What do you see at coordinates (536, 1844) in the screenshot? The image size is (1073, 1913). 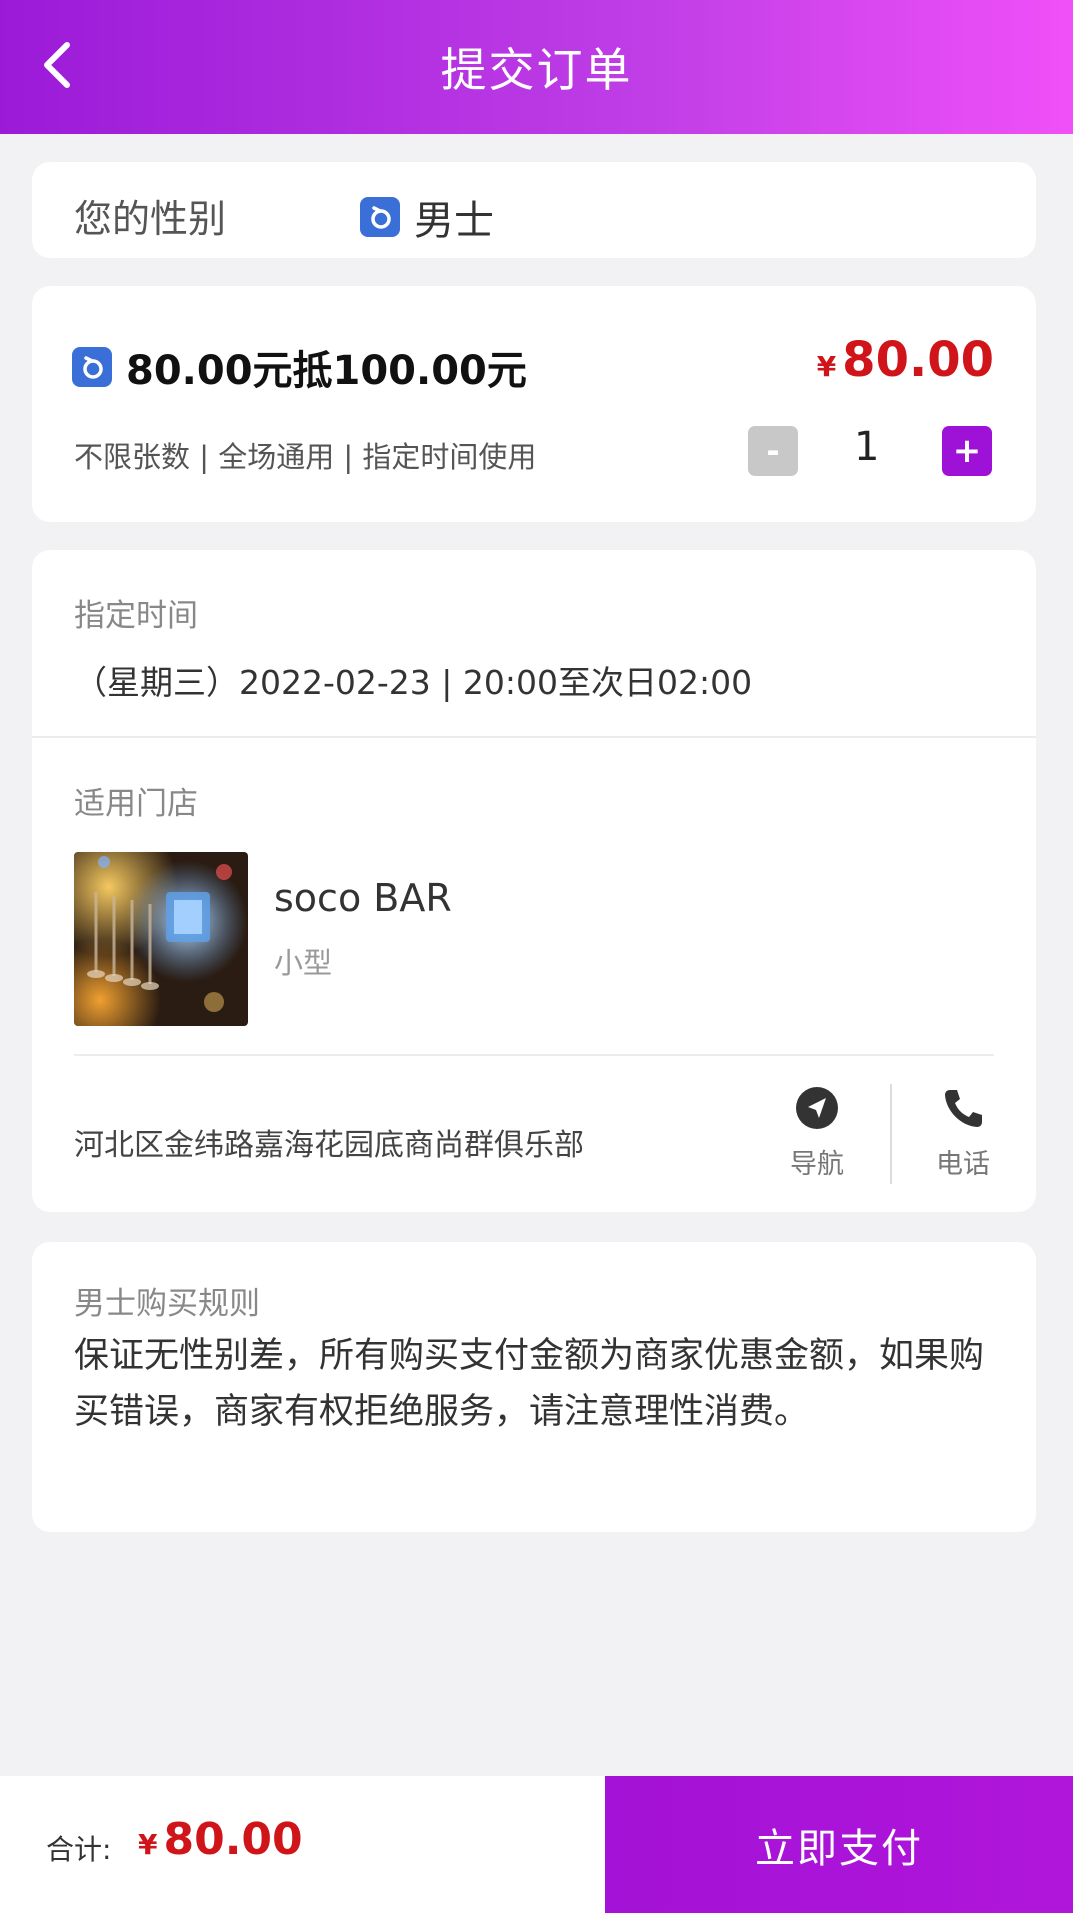 I see `bottom-bar: 合计: ¥ 80.00 立即支付` at bounding box center [536, 1844].